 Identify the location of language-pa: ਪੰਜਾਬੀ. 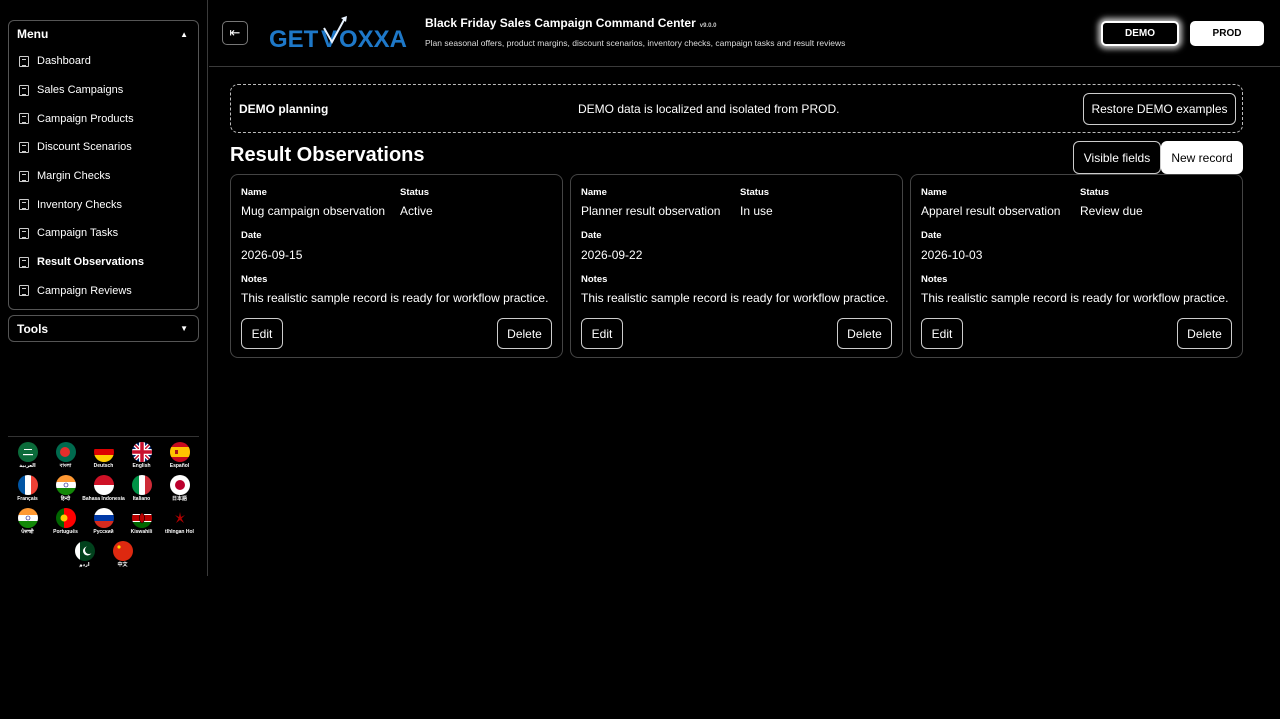
(28, 524).